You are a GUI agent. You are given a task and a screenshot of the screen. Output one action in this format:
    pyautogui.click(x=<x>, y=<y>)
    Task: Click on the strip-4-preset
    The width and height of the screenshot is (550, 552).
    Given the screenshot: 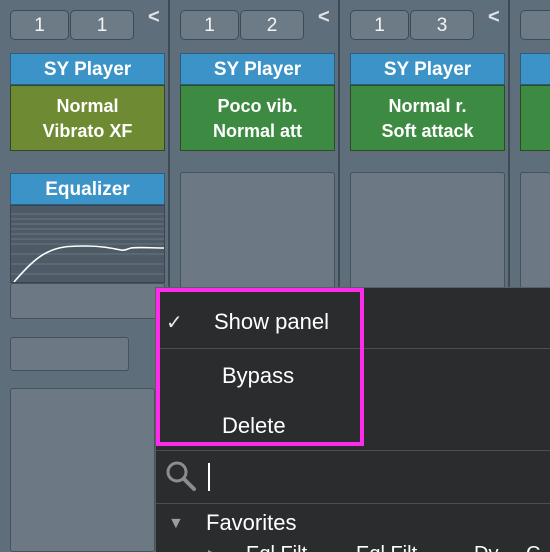 What is the action you would take?
    pyautogui.click(x=535, y=118)
    